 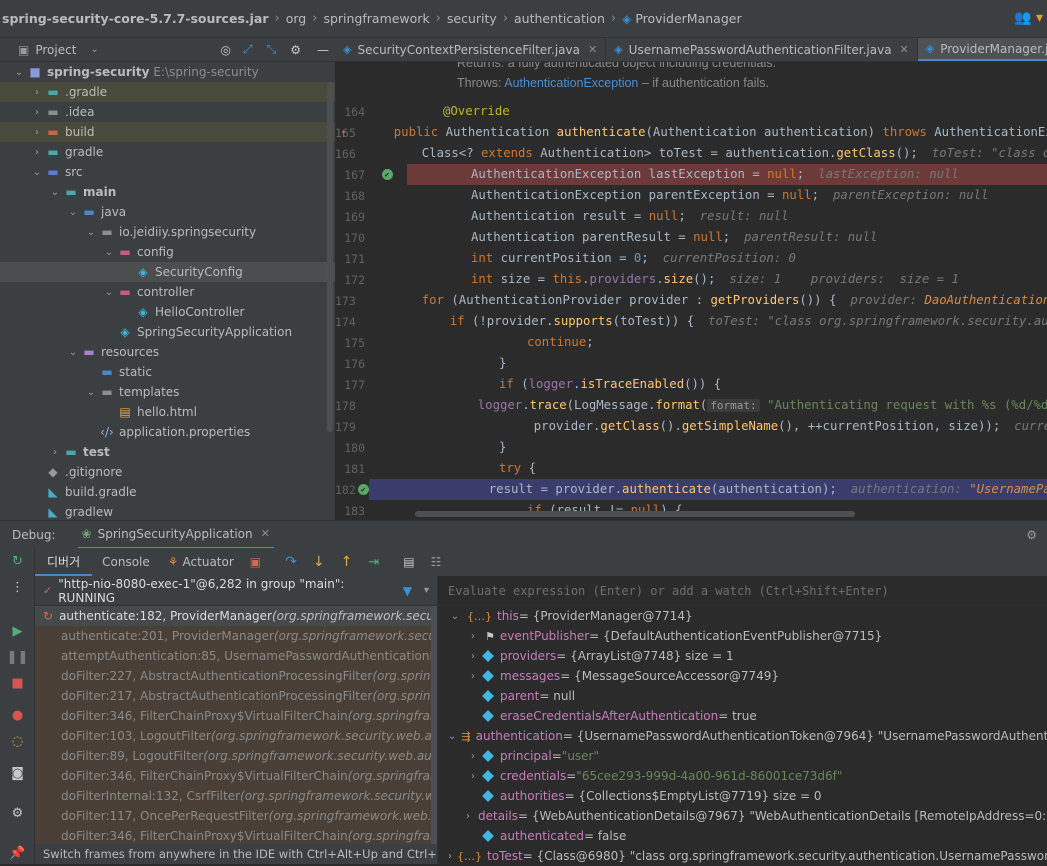 What do you see at coordinates (167, 492) in the screenshot?
I see `tree-item: ◣ build.gradle` at bounding box center [167, 492].